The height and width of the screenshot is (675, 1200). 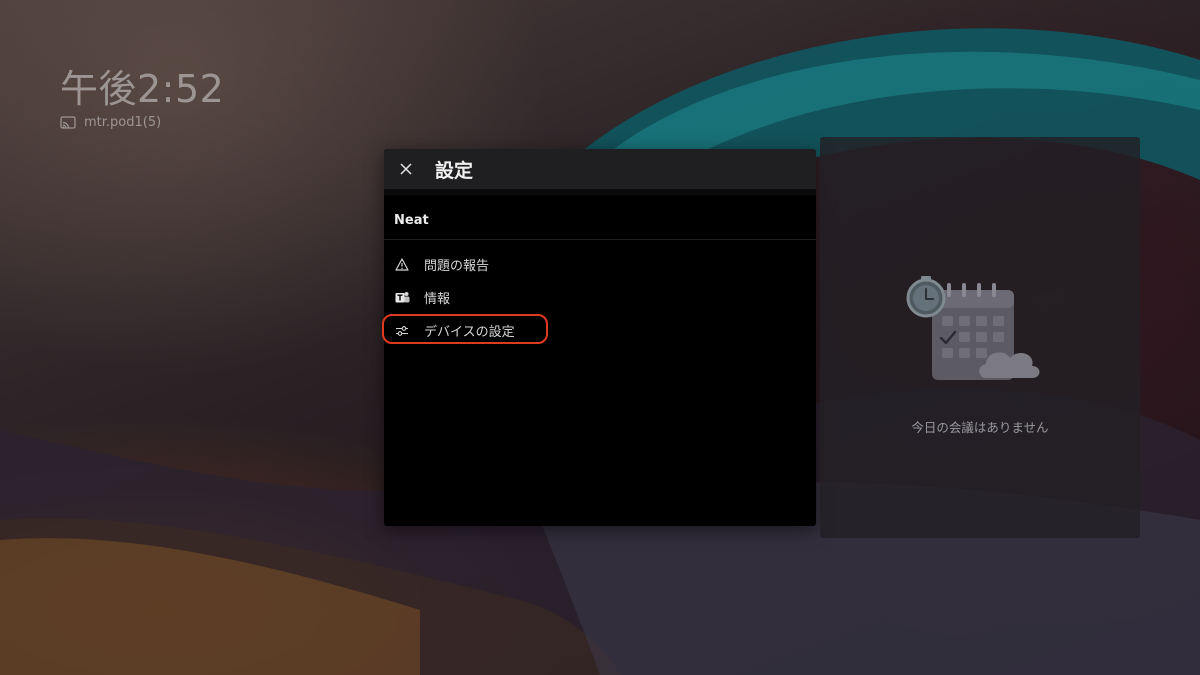 What do you see at coordinates (457, 266) in the screenshot?
I see `menu-item-label: 問題の報告` at bounding box center [457, 266].